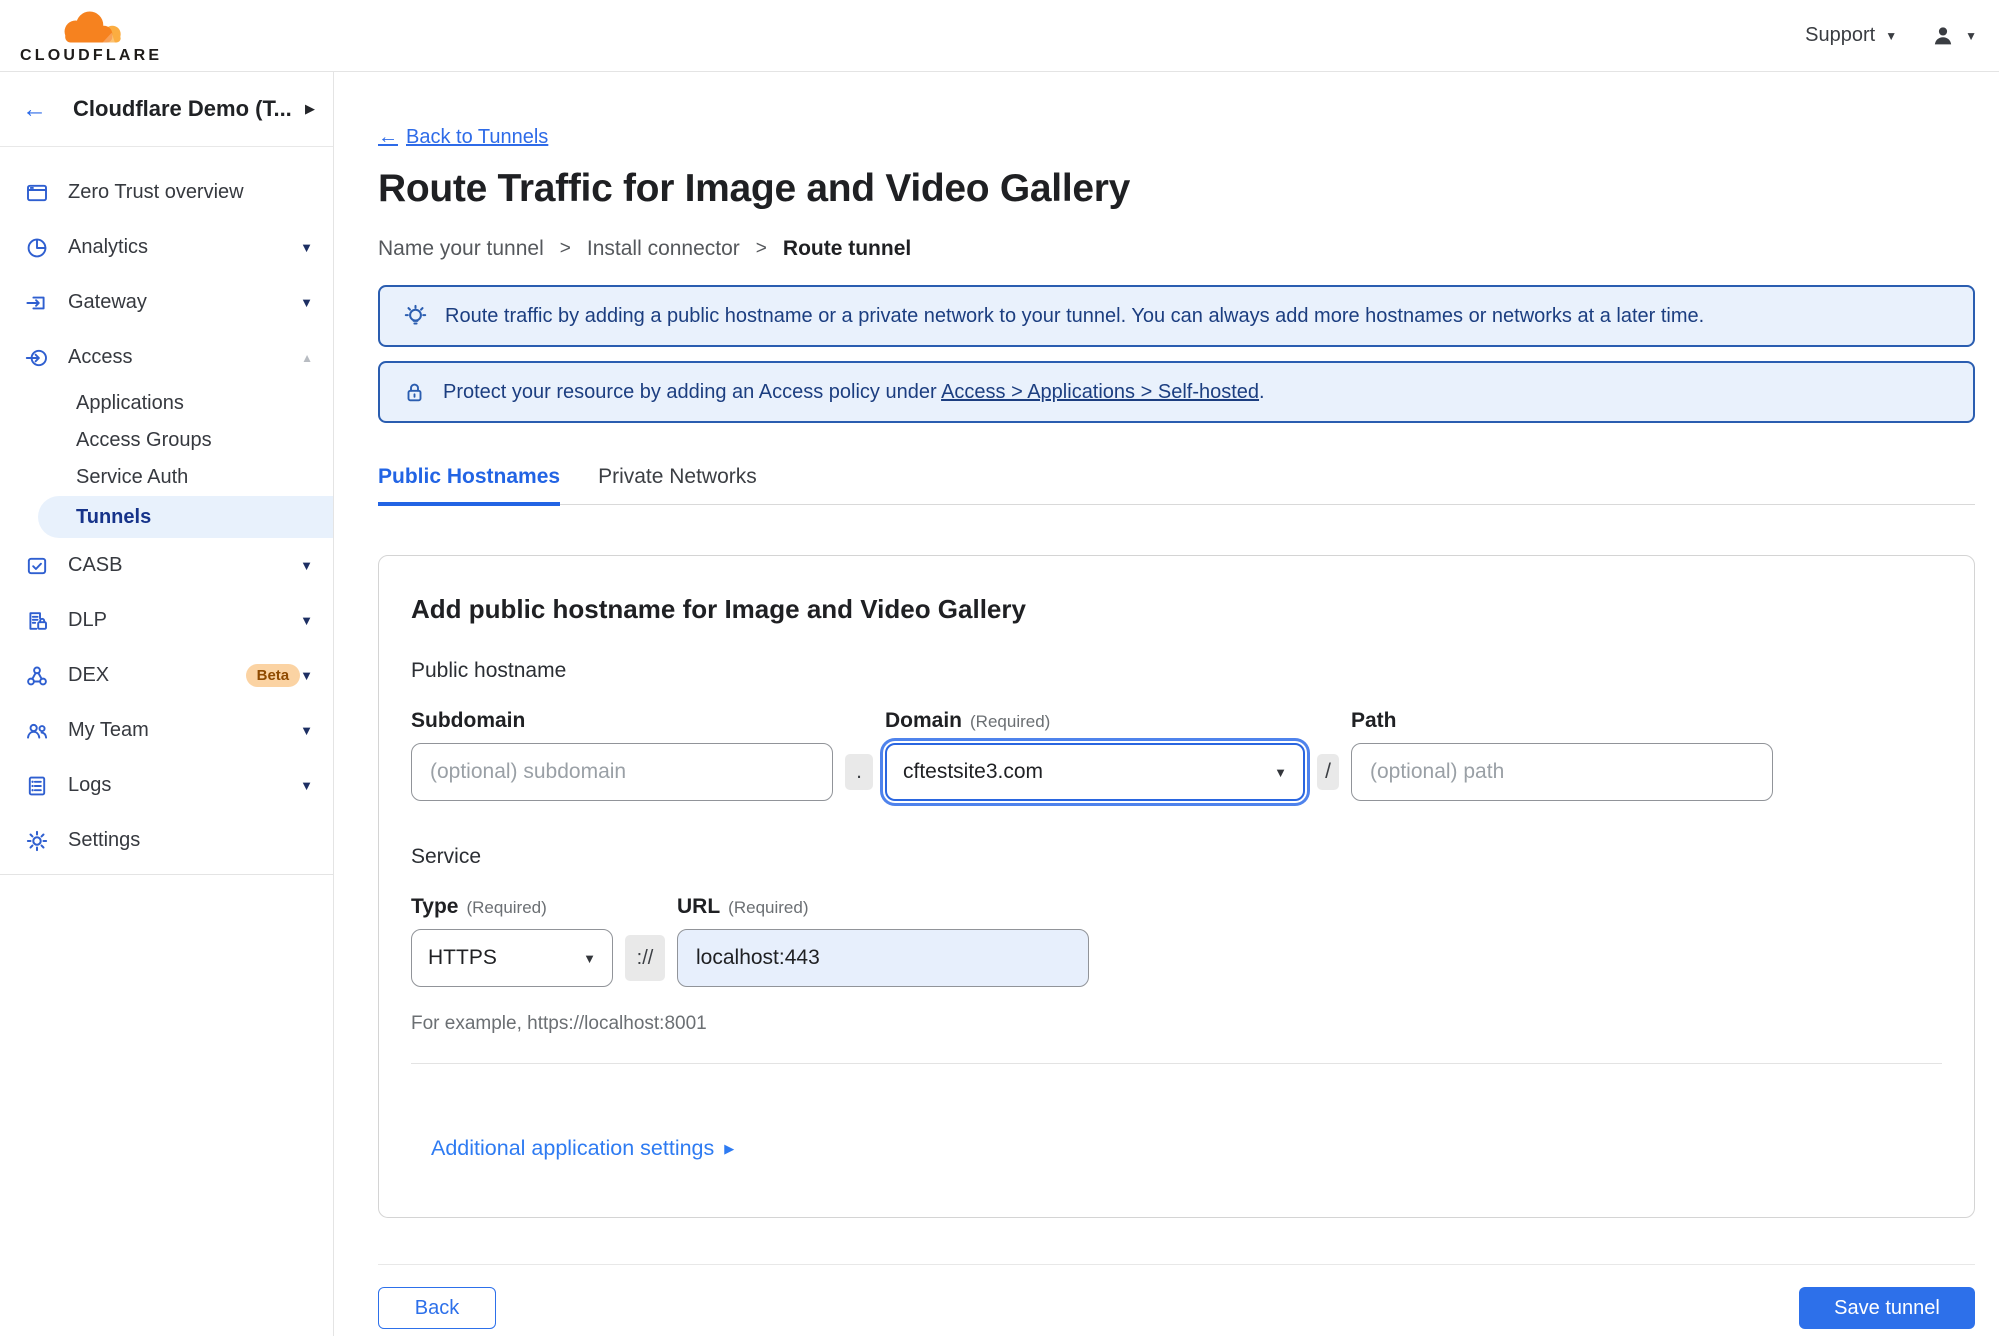 The height and width of the screenshot is (1336, 1999). What do you see at coordinates (132, 477) in the screenshot?
I see `sidebar-subitem-label: Service Auth` at bounding box center [132, 477].